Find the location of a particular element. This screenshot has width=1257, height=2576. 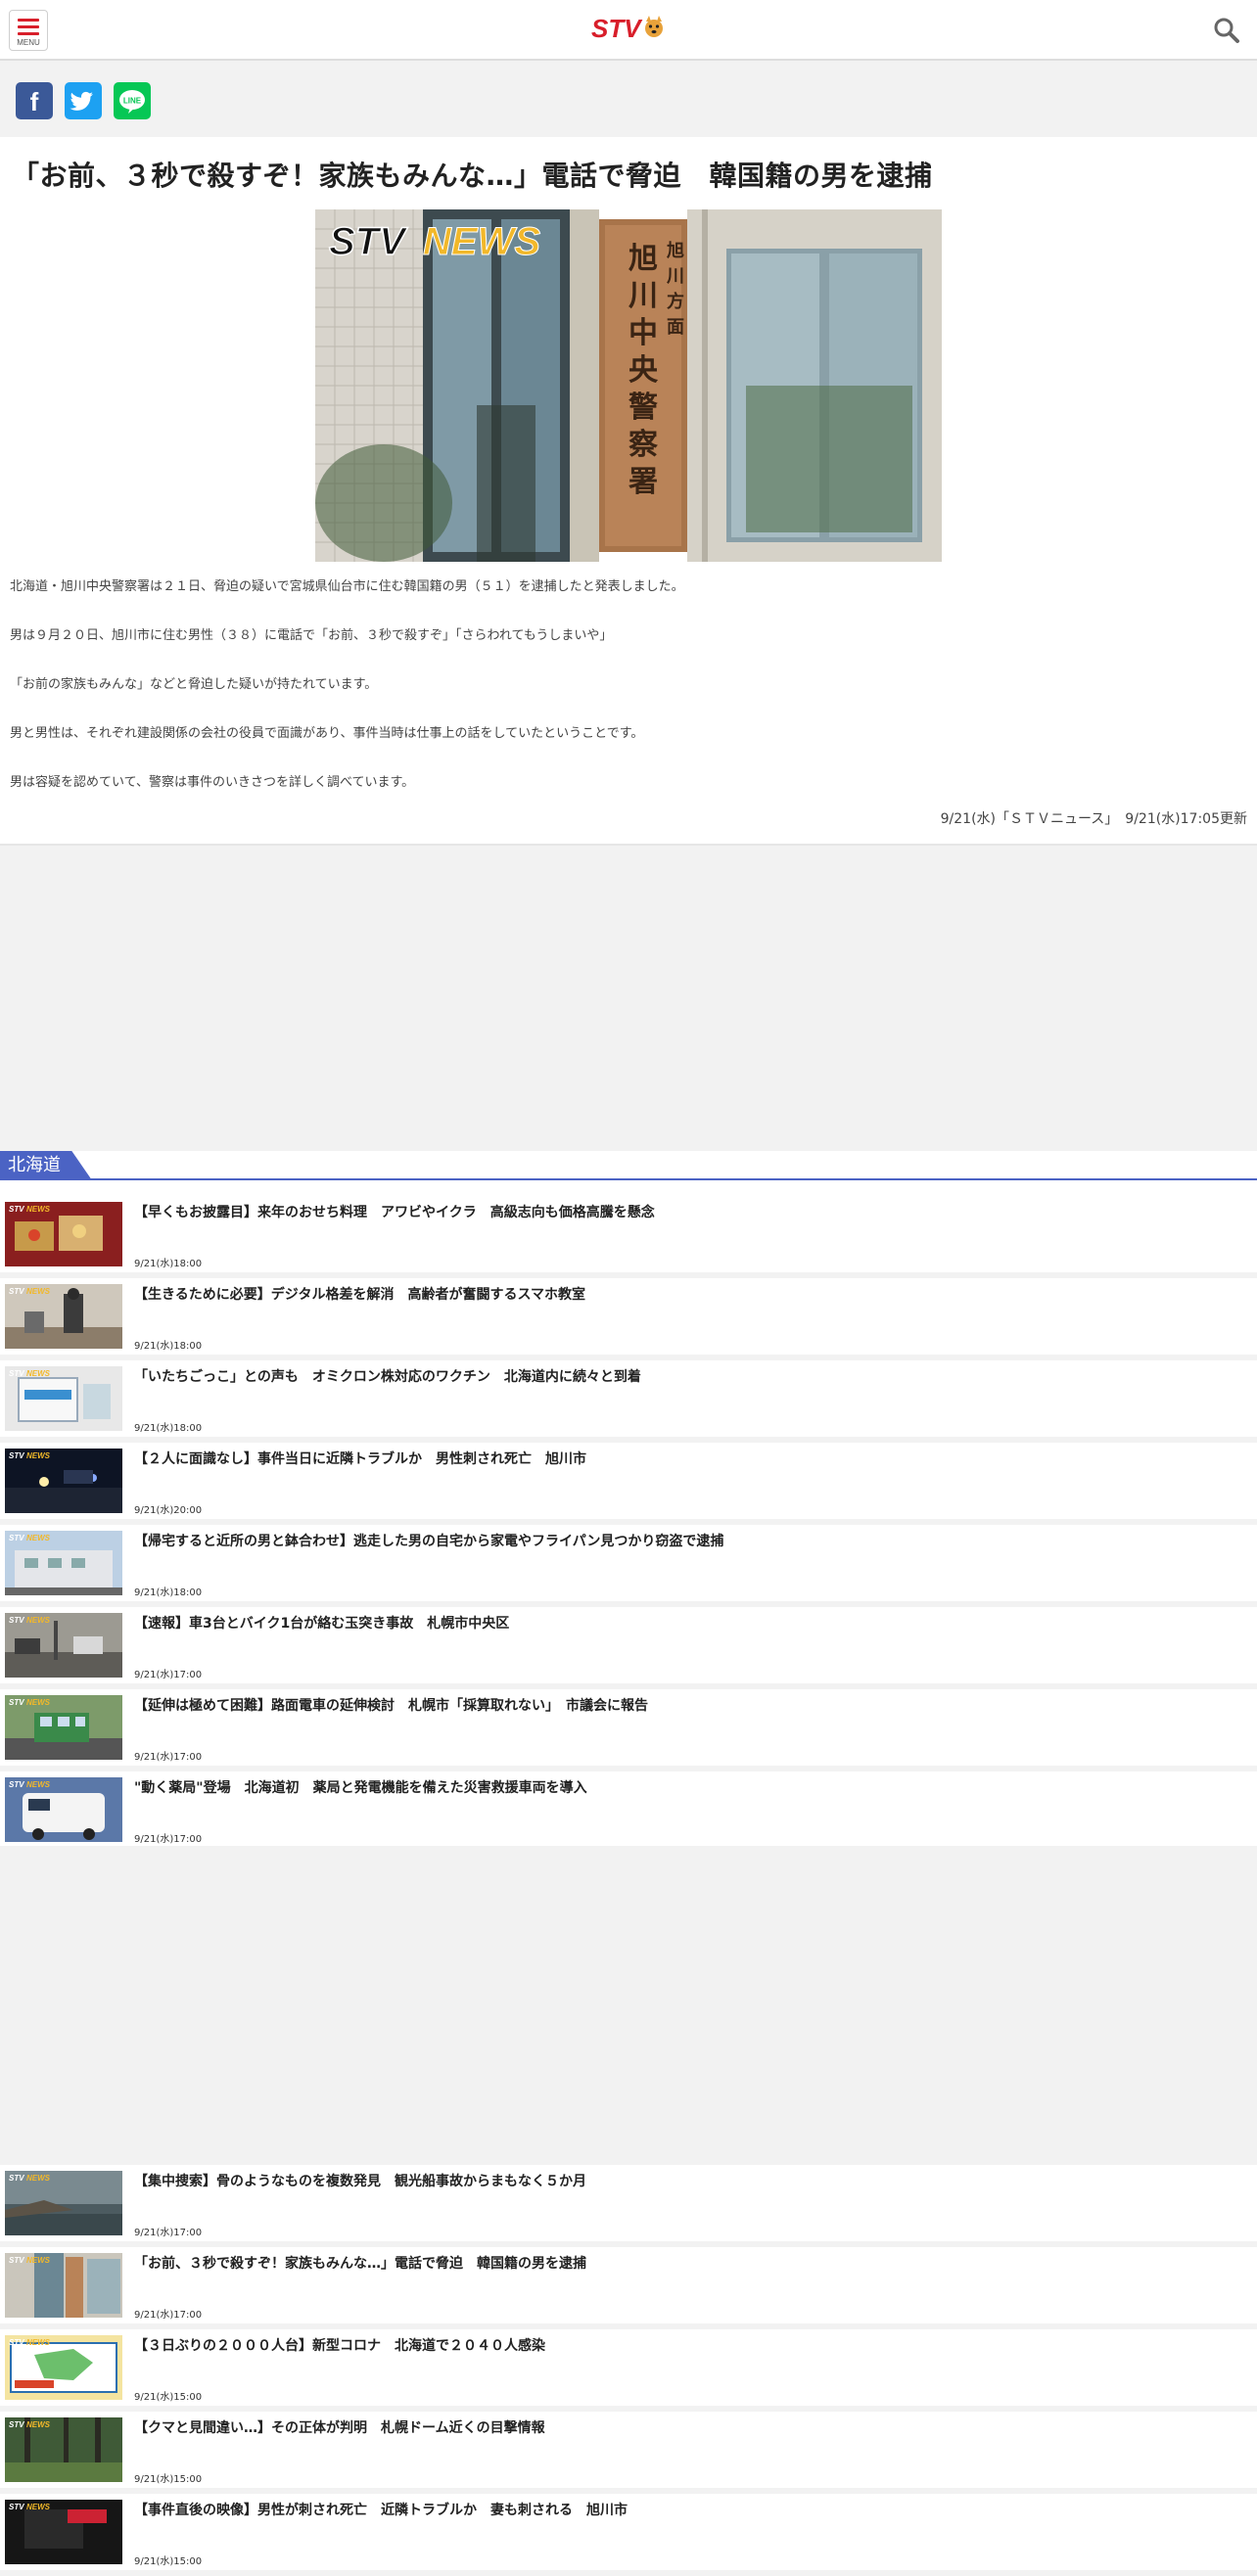

line-icon: LINE is located at coordinates (132, 102).